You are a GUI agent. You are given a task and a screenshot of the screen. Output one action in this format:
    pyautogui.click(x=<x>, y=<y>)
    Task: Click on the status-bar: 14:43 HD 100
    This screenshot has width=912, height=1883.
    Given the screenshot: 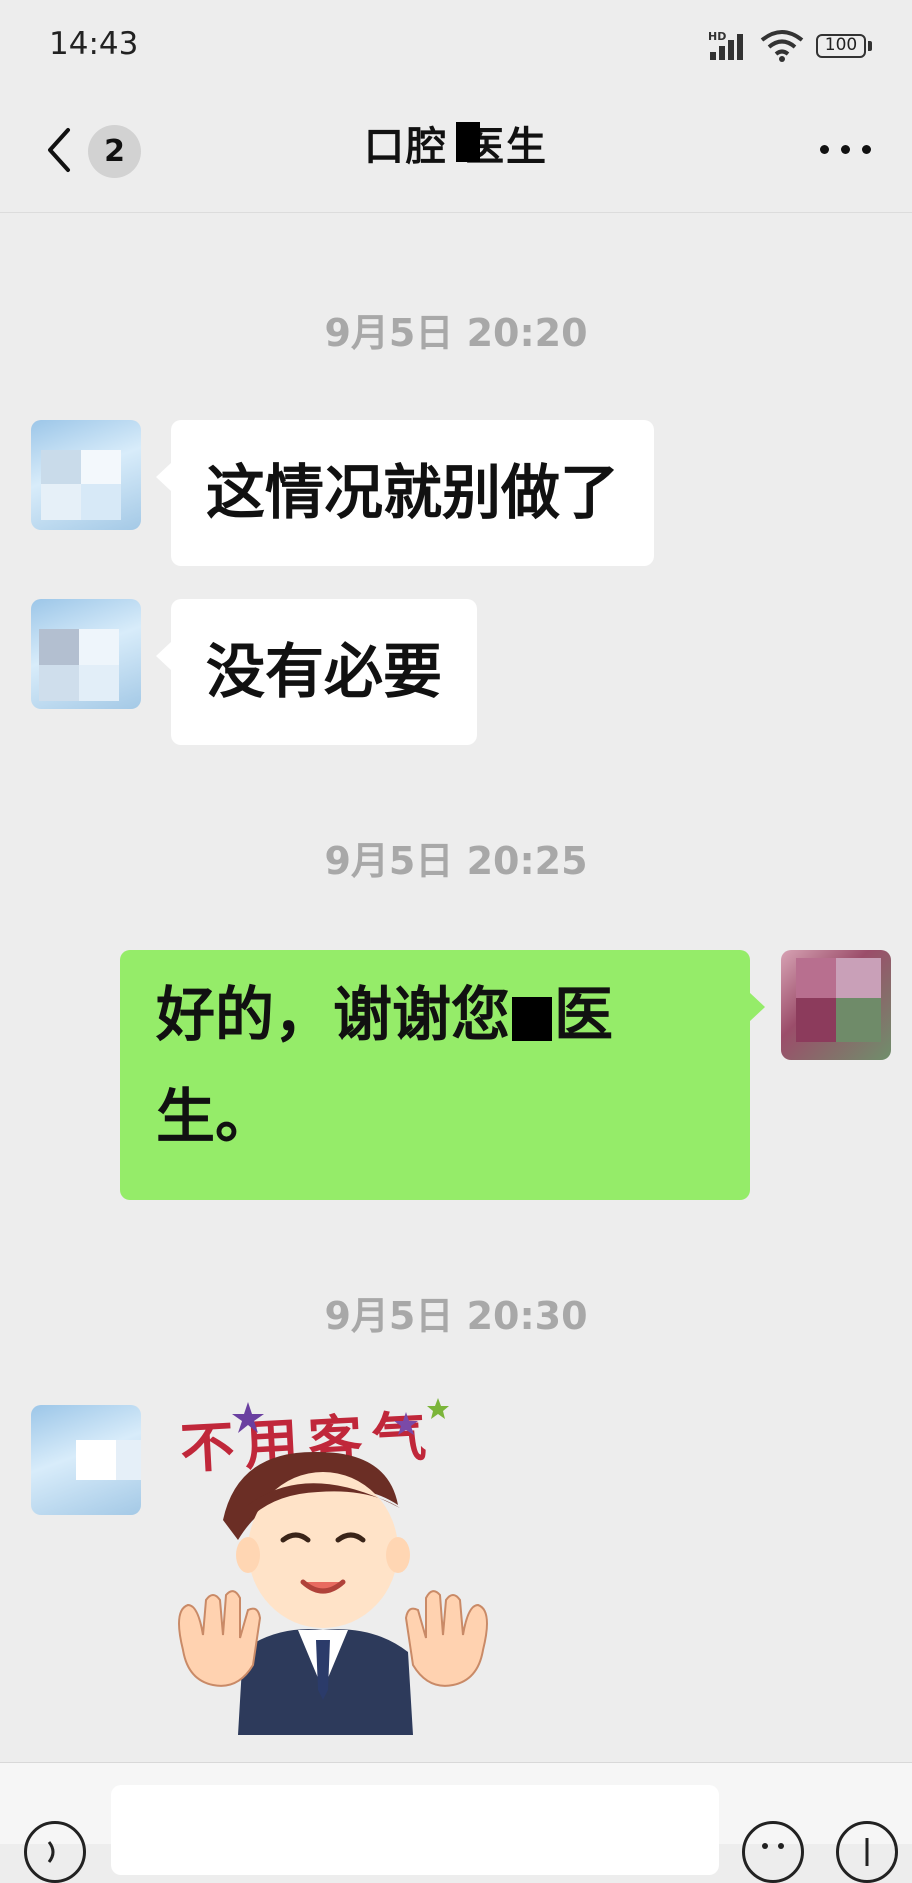 What is the action you would take?
    pyautogui.click(x=456, y=46)
    